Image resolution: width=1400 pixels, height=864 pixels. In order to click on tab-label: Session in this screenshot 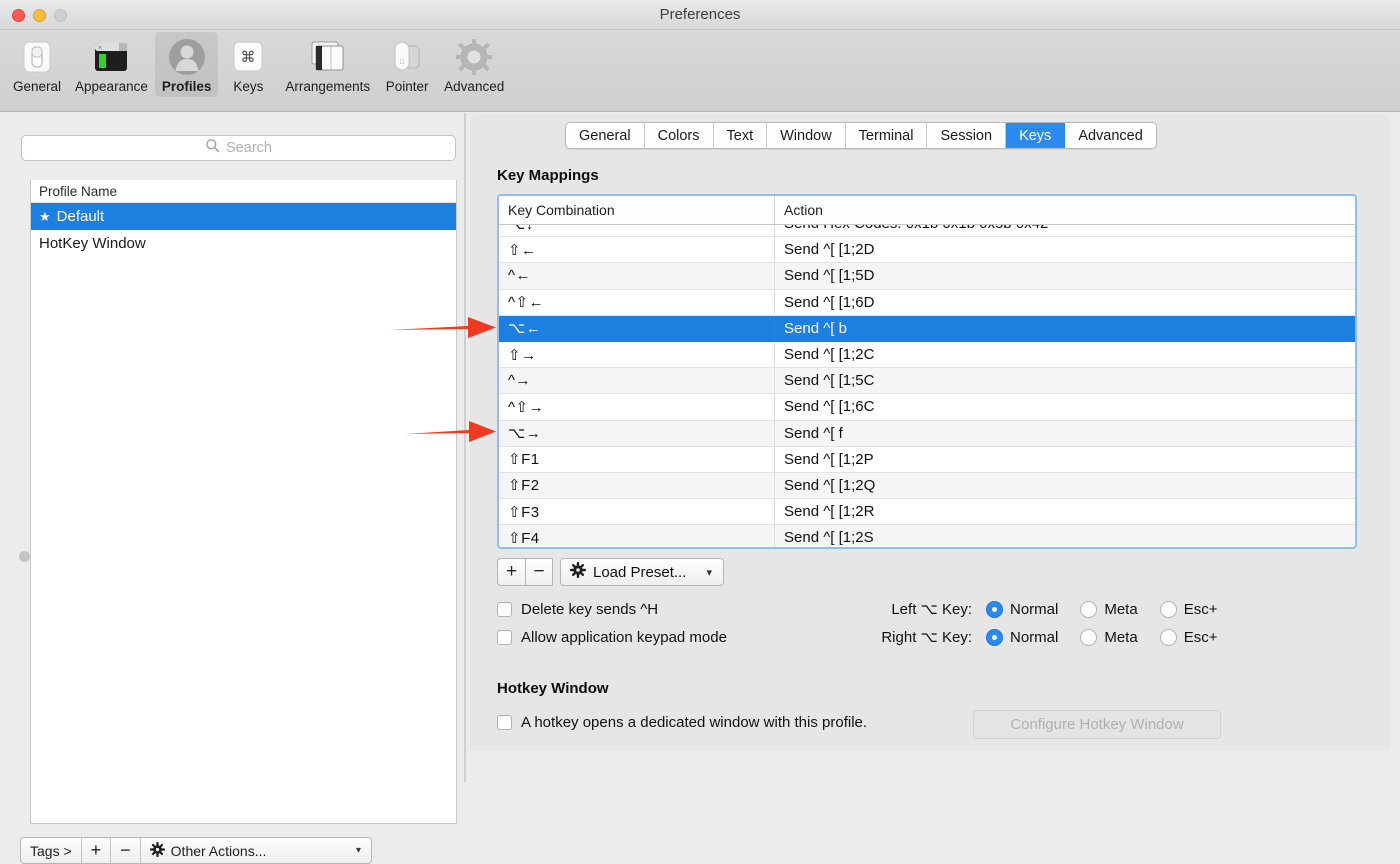, I will do `click(966, 135)`.